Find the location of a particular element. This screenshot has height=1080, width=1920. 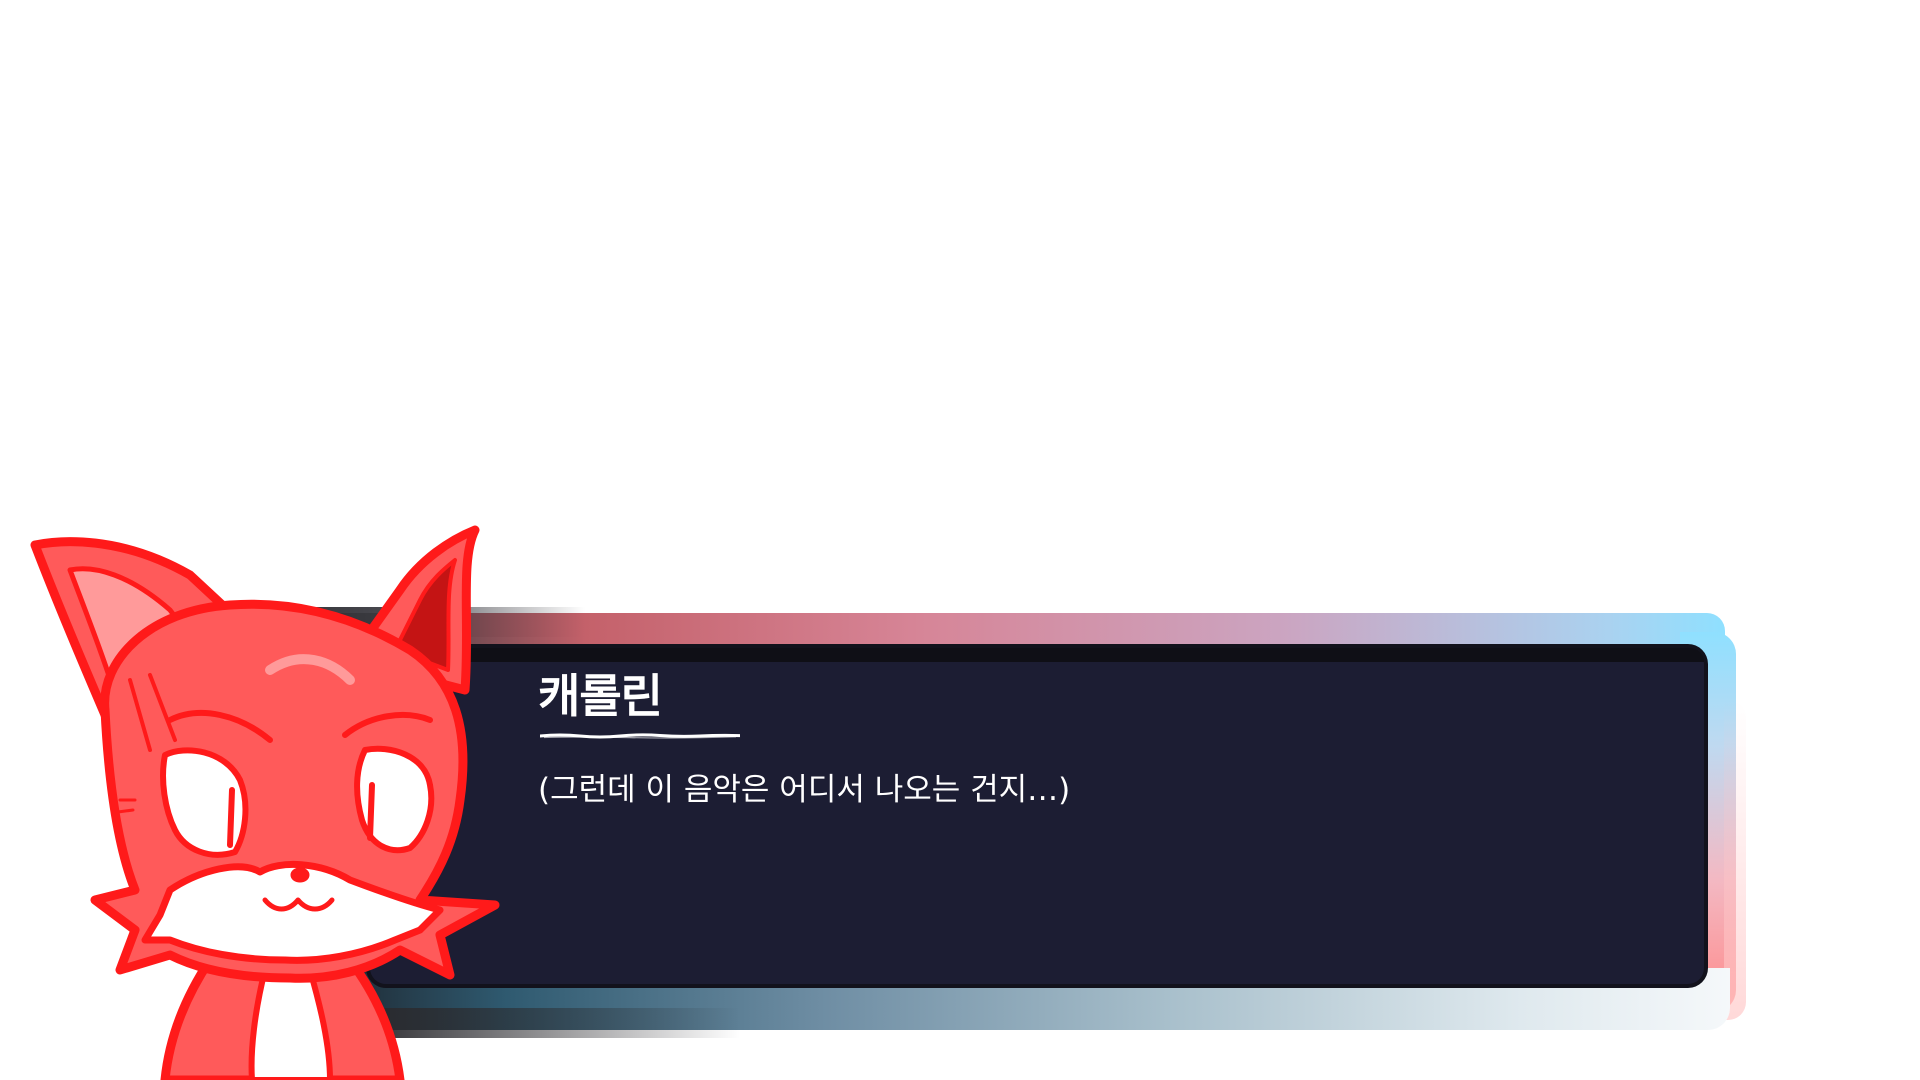

character-nose is located at coordinates (300, 875).